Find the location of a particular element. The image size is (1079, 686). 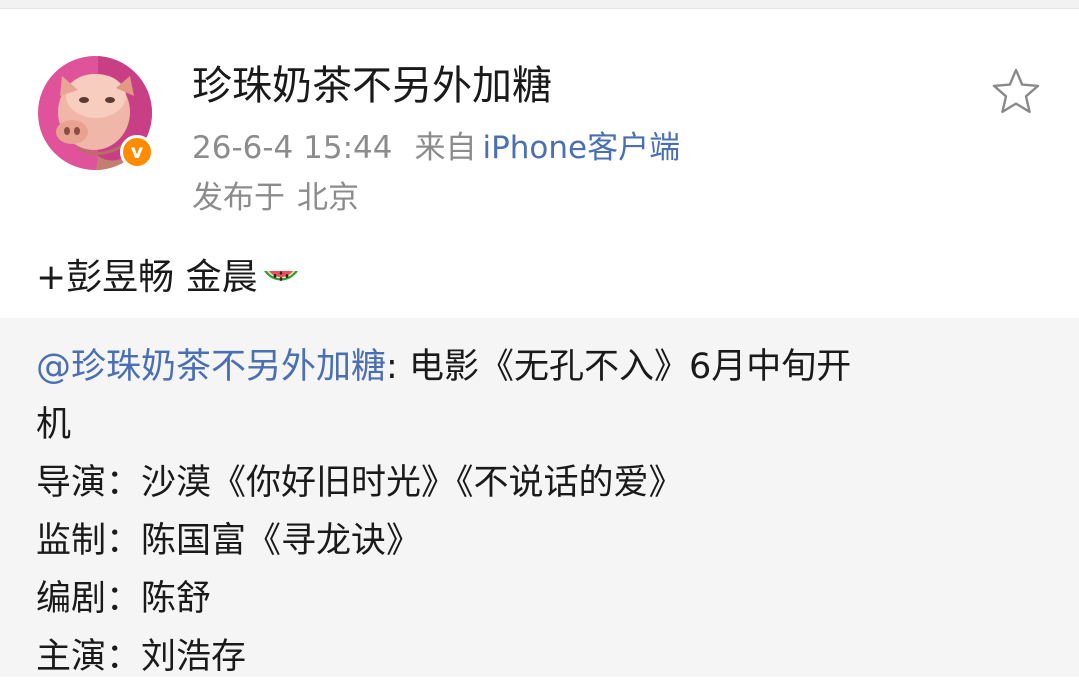

post-meta: 26-6-4 15:44 来自 iPhone客户端 is located at coordinates (436, 148).